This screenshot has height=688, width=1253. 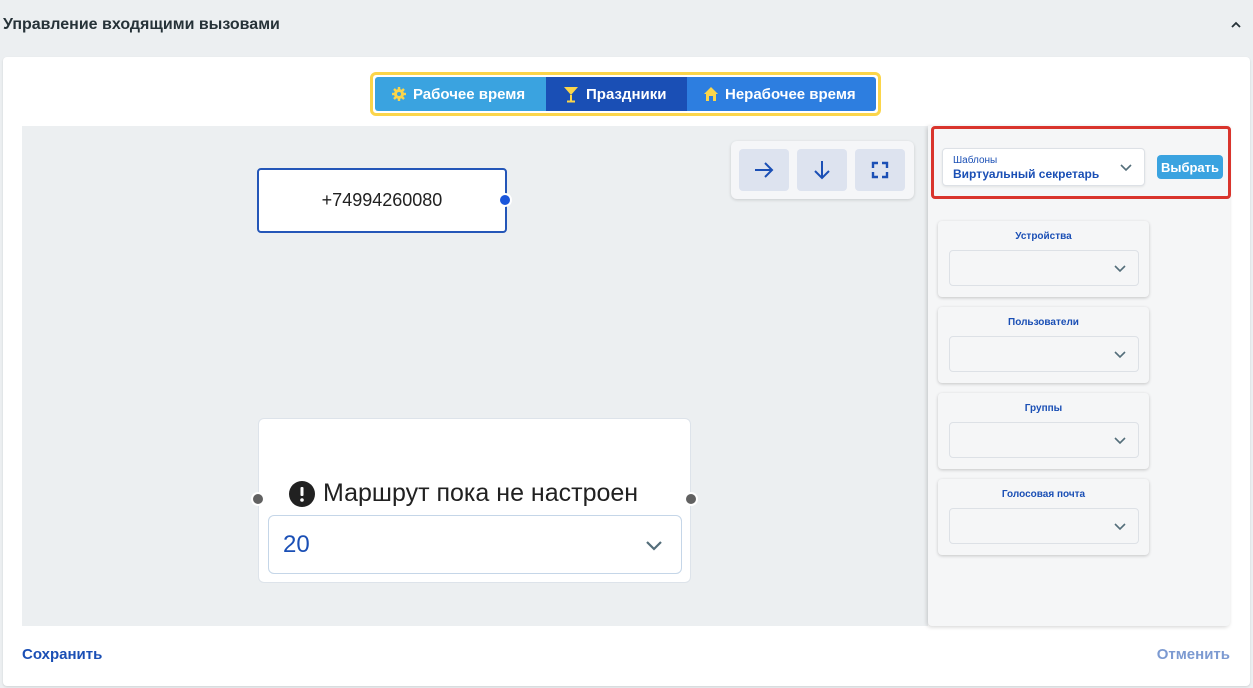 I want to click on fit-view-button, so click(x=880, y=170).